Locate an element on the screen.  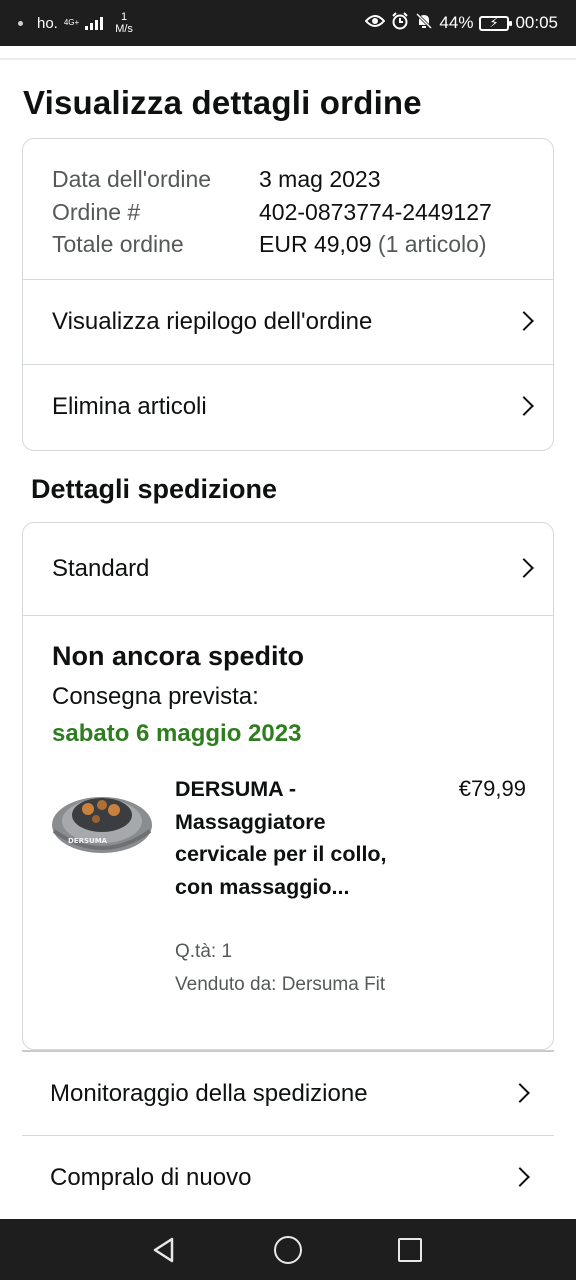
status-right: 44% ⚡ 00:05 is located at coordinates (461, 23).